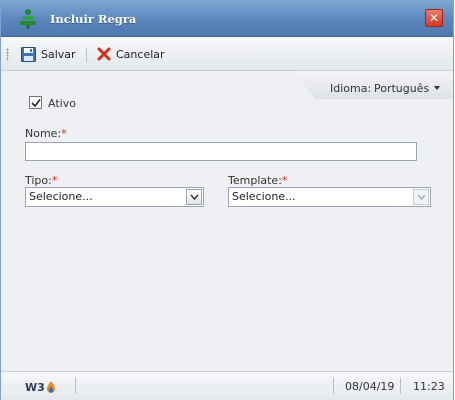  Describe the element at coordinates (351, 88) in the screenshot. I see `language-label: Idioma:` at that location.